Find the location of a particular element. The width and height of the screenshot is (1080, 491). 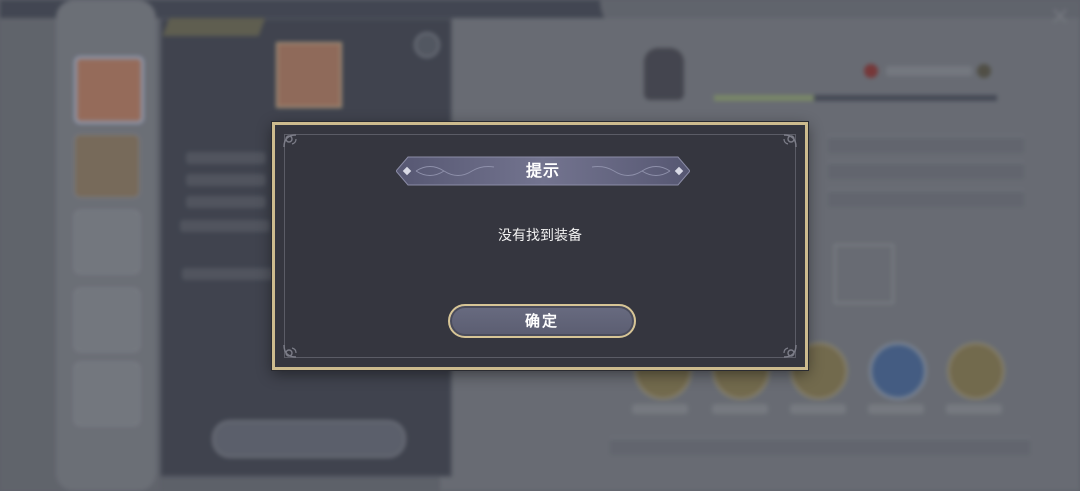

confirm-button: 确定 is located at coordinates (542, 321).